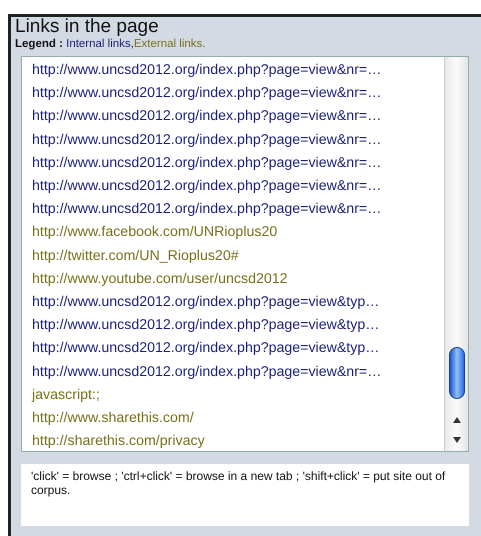 The image size is (481, 536). I want to click on link-item: http://sharethis.com/privacy, so click(118, 442).